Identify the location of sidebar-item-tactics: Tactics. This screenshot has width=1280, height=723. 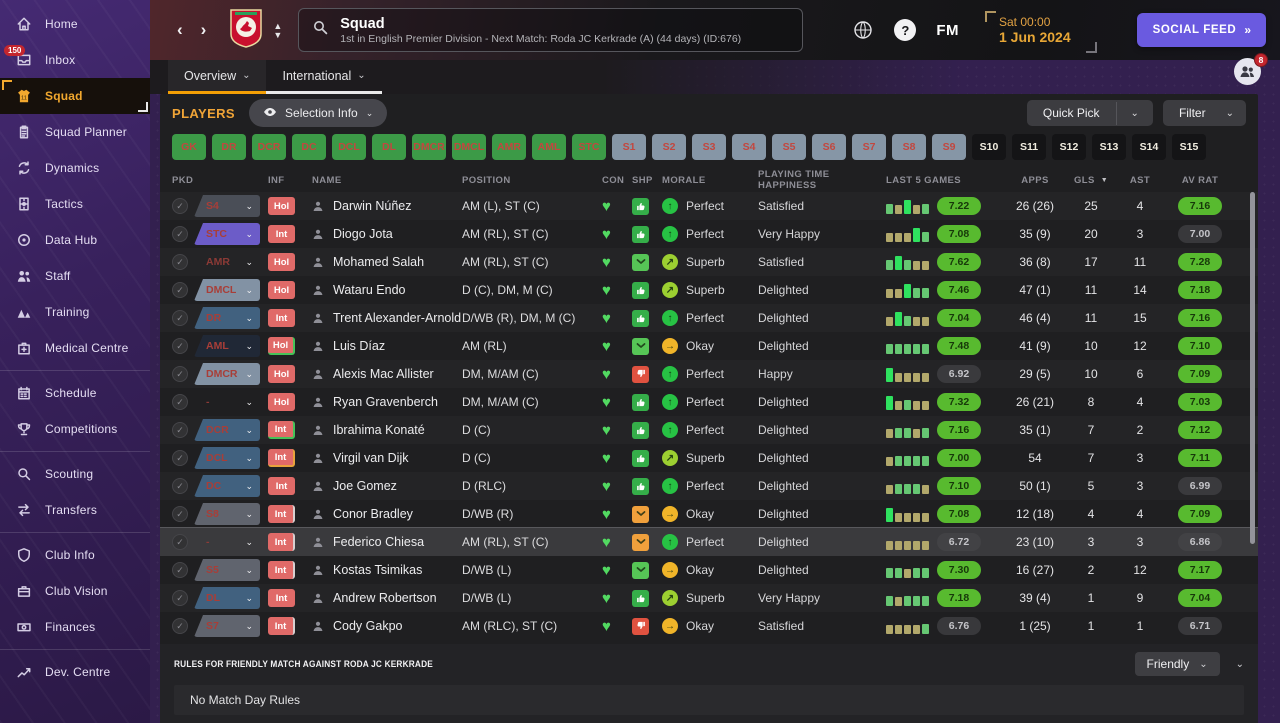
(75, 204).